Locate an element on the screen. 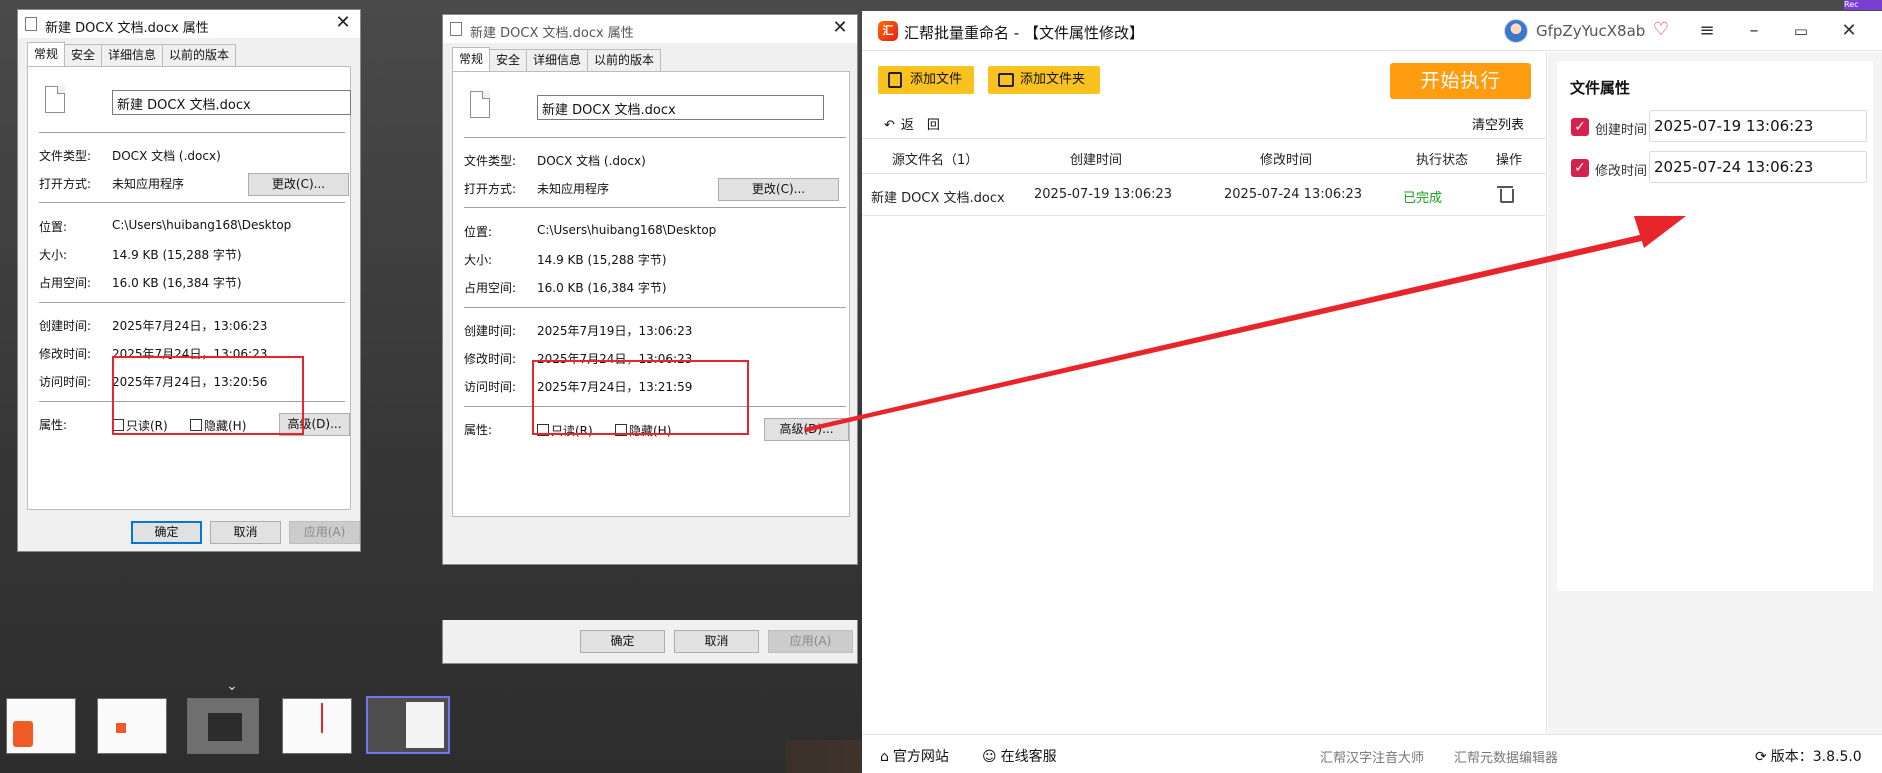 The height and width of the screenshot is (773, 1882). clear-list-button: 清空列表 is located at coordinates (1498, 123).